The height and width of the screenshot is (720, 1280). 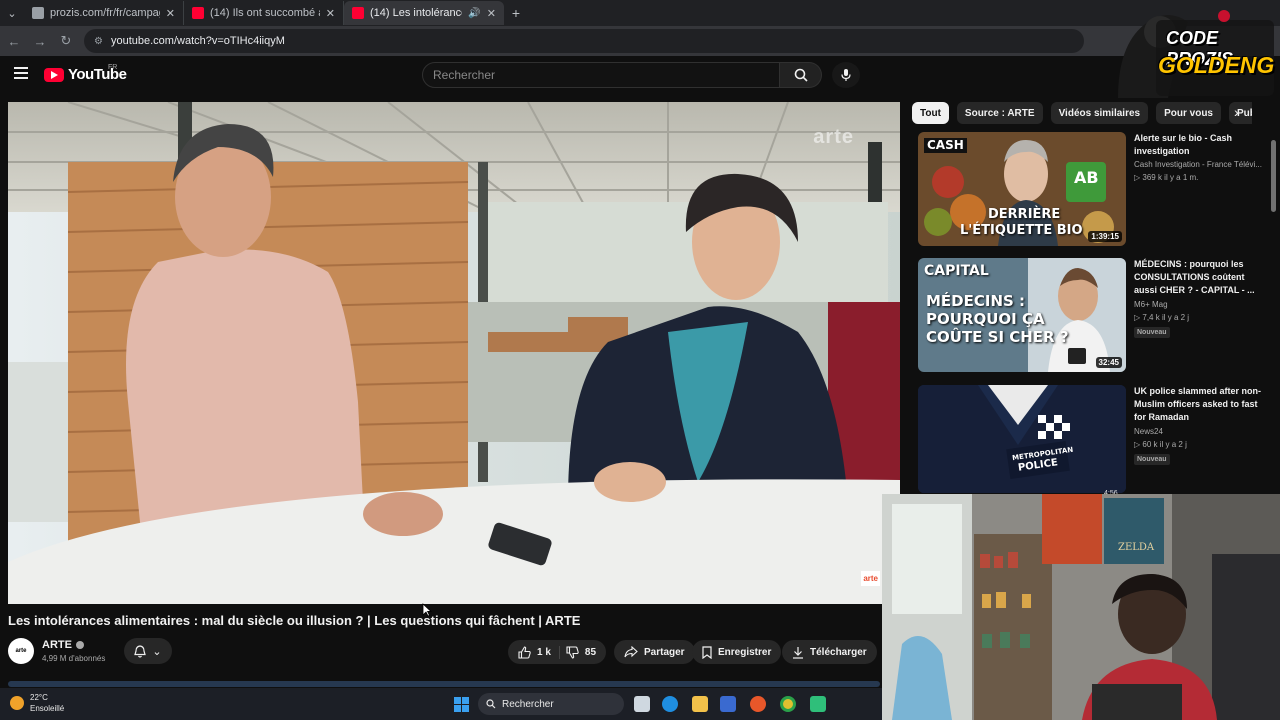 I want to click on new-badge: Nouveau, so click(x=1152, y=332).